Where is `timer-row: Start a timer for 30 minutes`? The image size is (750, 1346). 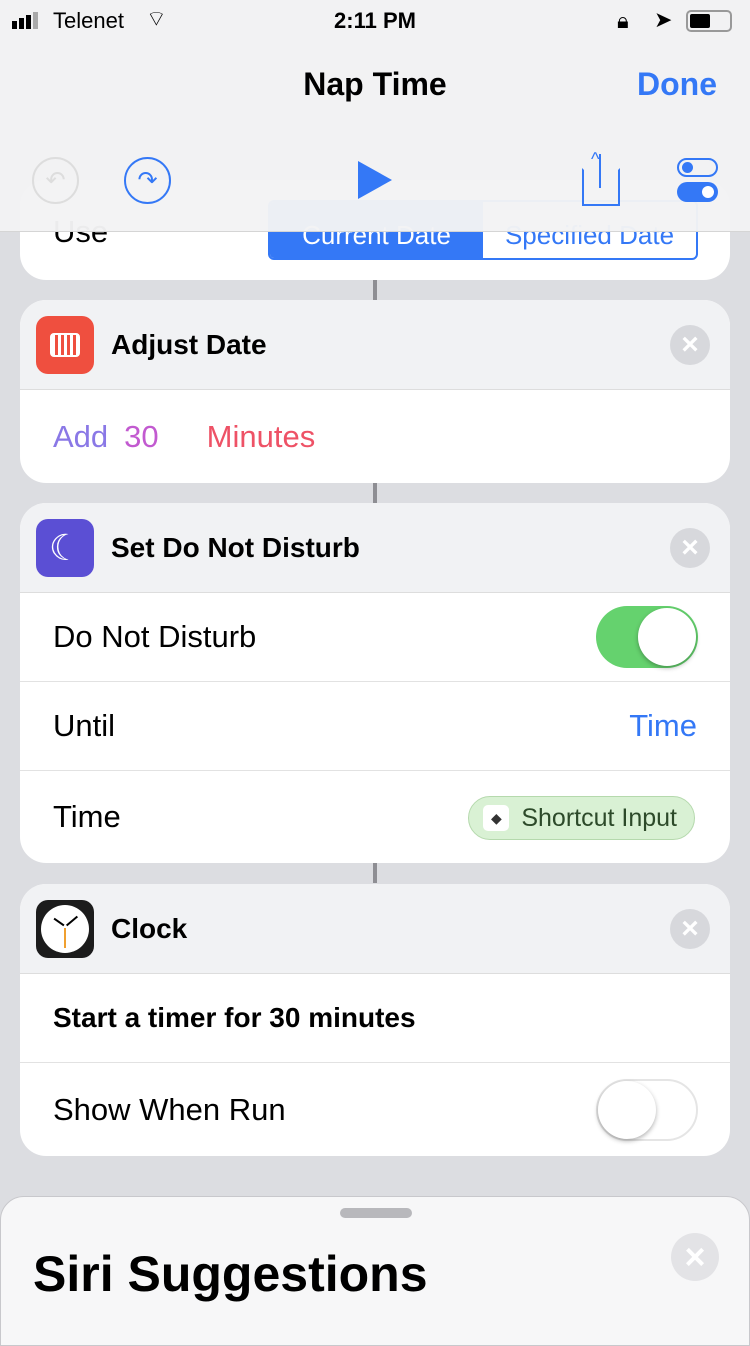
timer-row: Start a timer for 30 minutes is located at coordinates (375, 1018).